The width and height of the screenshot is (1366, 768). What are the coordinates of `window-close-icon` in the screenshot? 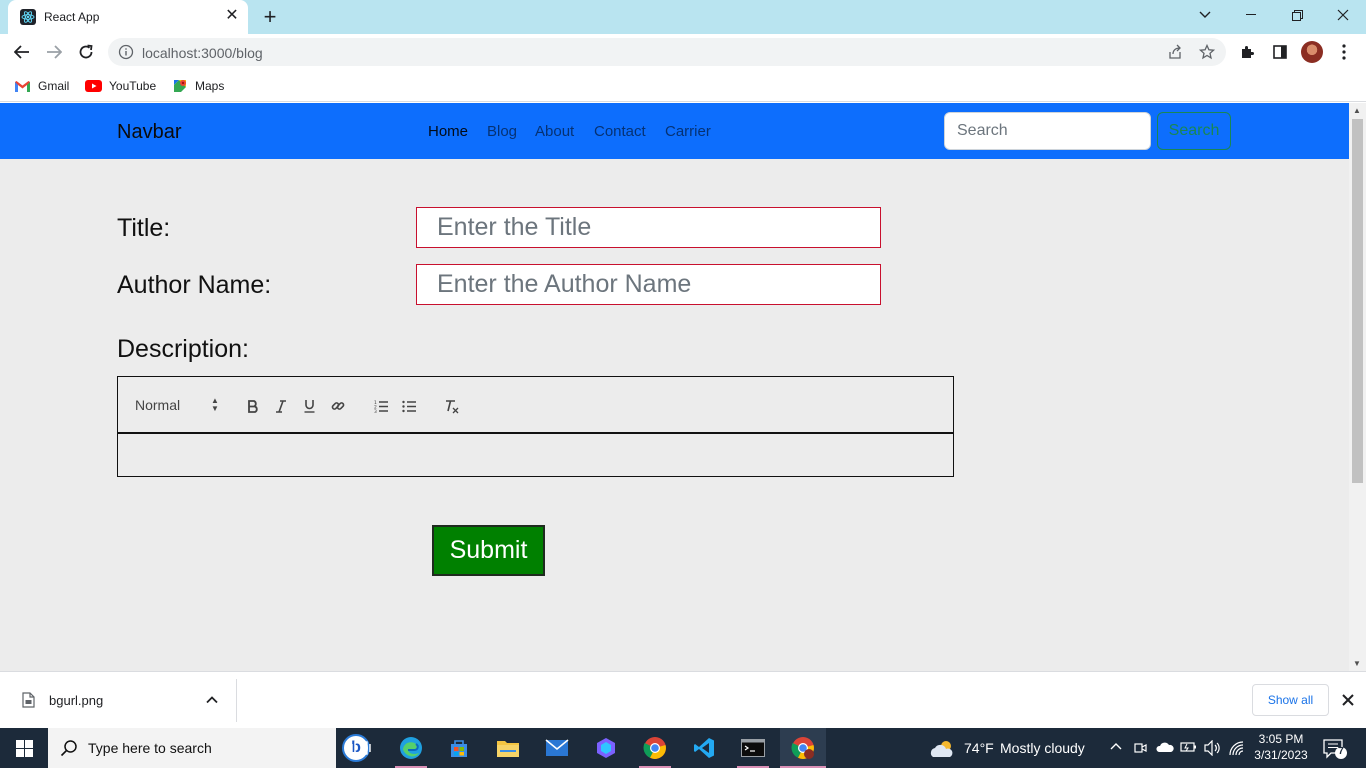 It's located at (1343, 15).